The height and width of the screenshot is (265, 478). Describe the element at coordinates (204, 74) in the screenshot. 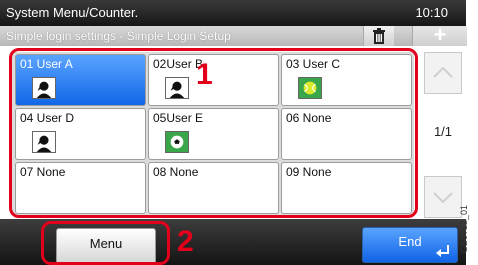

I see `callout-number-1: 1` at that location.